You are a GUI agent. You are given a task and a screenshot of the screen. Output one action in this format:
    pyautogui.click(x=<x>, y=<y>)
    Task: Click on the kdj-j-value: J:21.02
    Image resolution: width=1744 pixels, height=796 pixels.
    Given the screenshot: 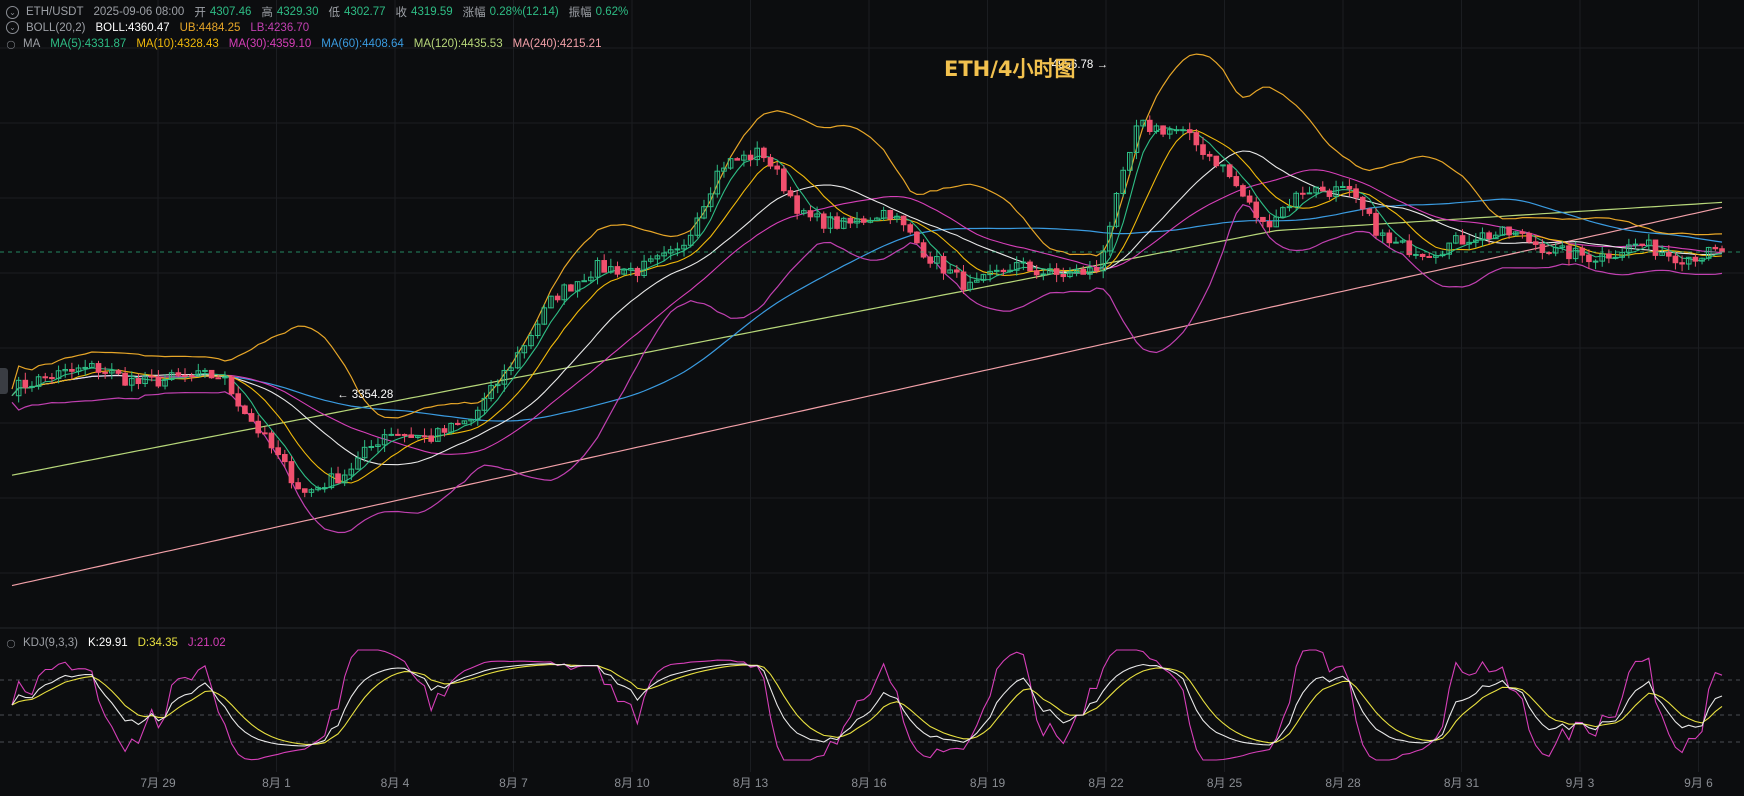 What is the action you would take?
    pyautogui.click(x=206, y=643)
    